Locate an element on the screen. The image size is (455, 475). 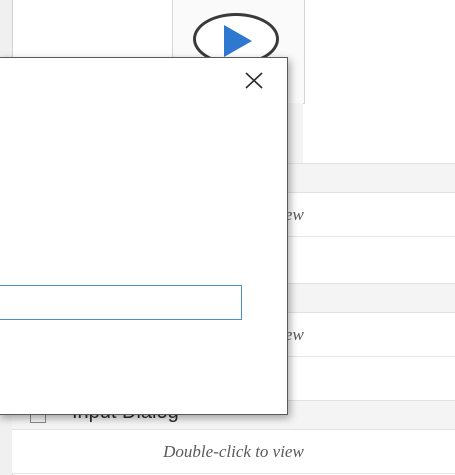
activity-body: Double-click to view is located at coordinates (233, 452).